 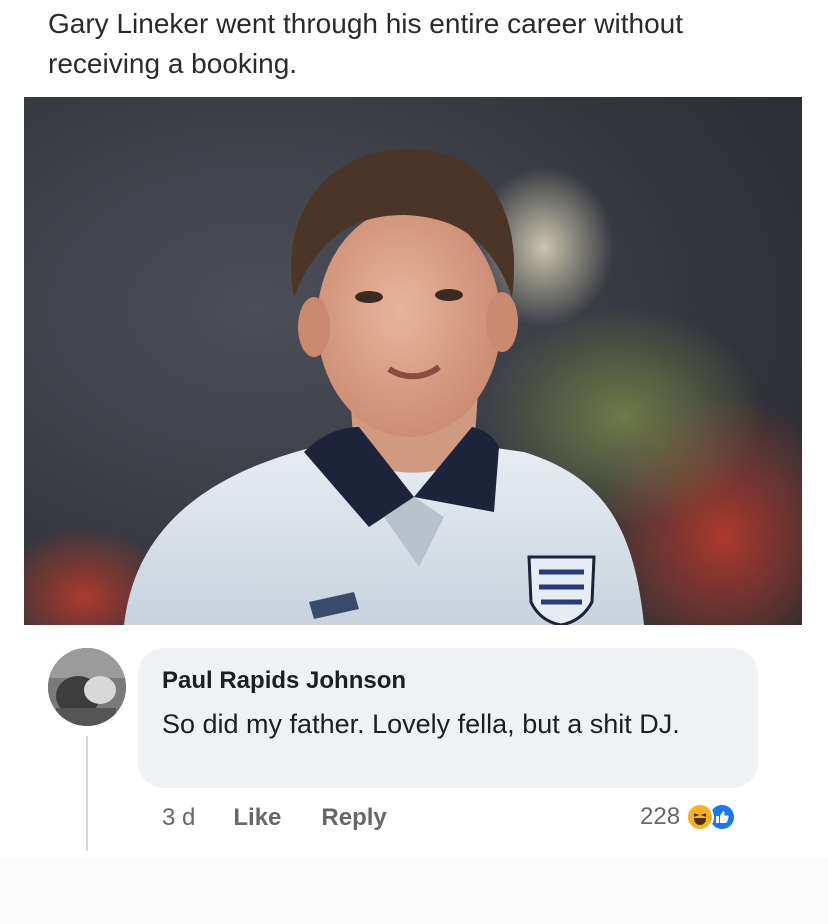 I want to click on reply-button: Reply, so click(x=353, y=818).